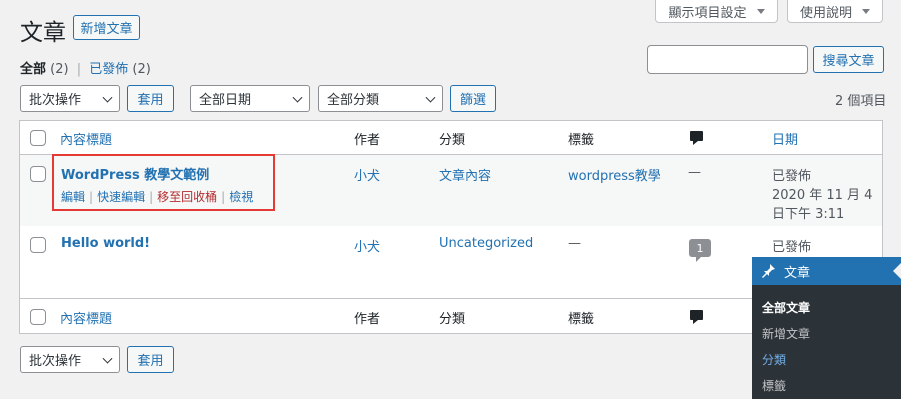 The image size is (901, 399). What do you see at coordinates (187, 197) in the screenshot?
I see `trash-link: 移至回收桶` at bounding box center [187, 197].